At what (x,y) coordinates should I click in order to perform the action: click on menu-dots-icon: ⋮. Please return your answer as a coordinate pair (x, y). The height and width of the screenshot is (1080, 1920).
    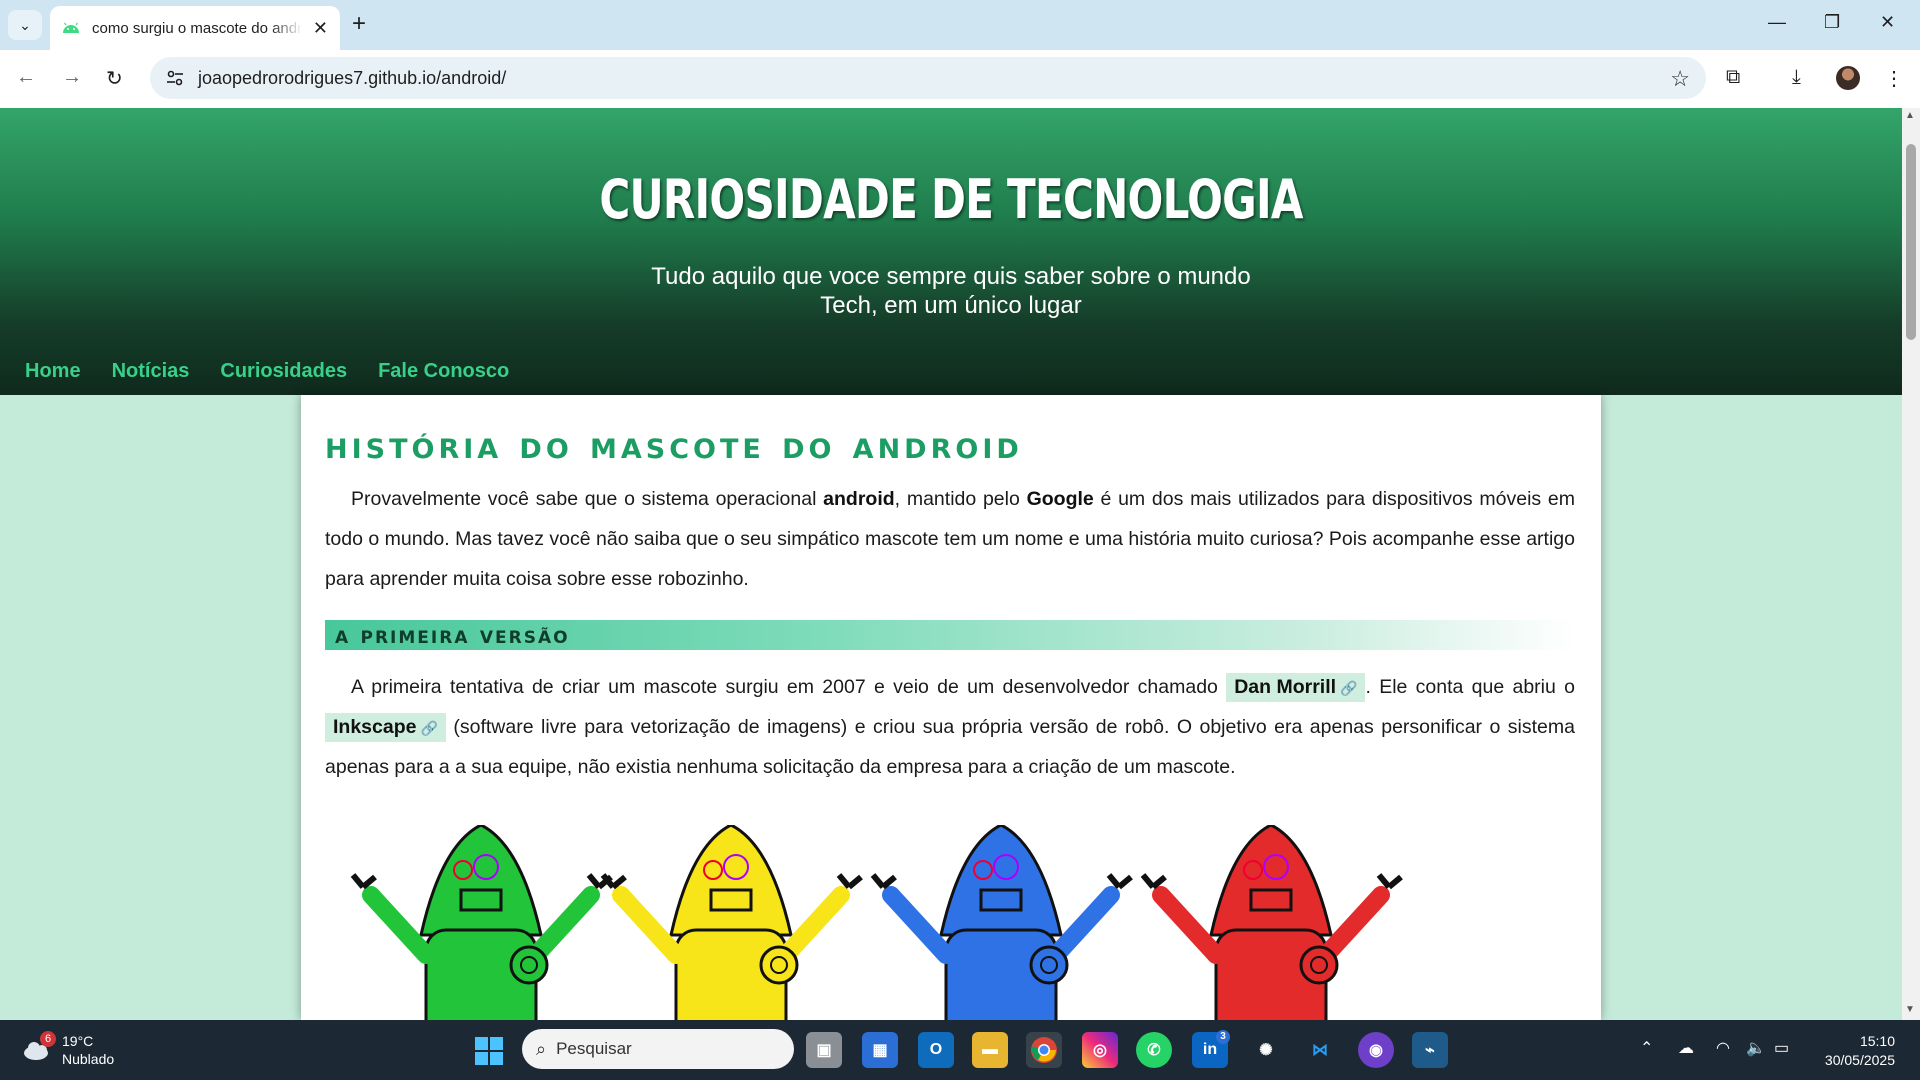
    Looking at the image, I should click on (1894, 78).